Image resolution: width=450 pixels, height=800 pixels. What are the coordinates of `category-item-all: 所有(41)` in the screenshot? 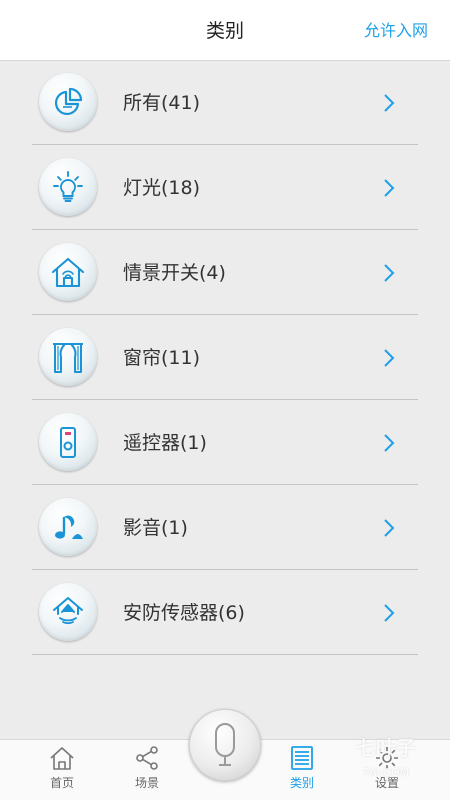 It's located at (225, 102).